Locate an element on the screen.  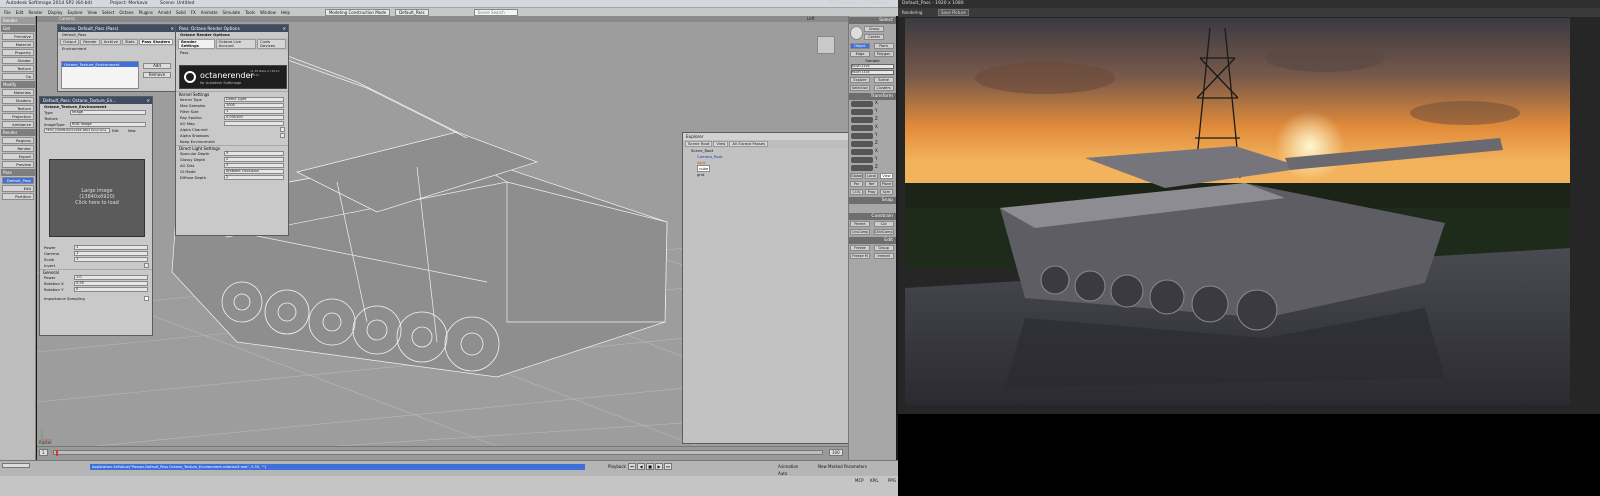
menu-render: Render is located at coordinates (35, 12).